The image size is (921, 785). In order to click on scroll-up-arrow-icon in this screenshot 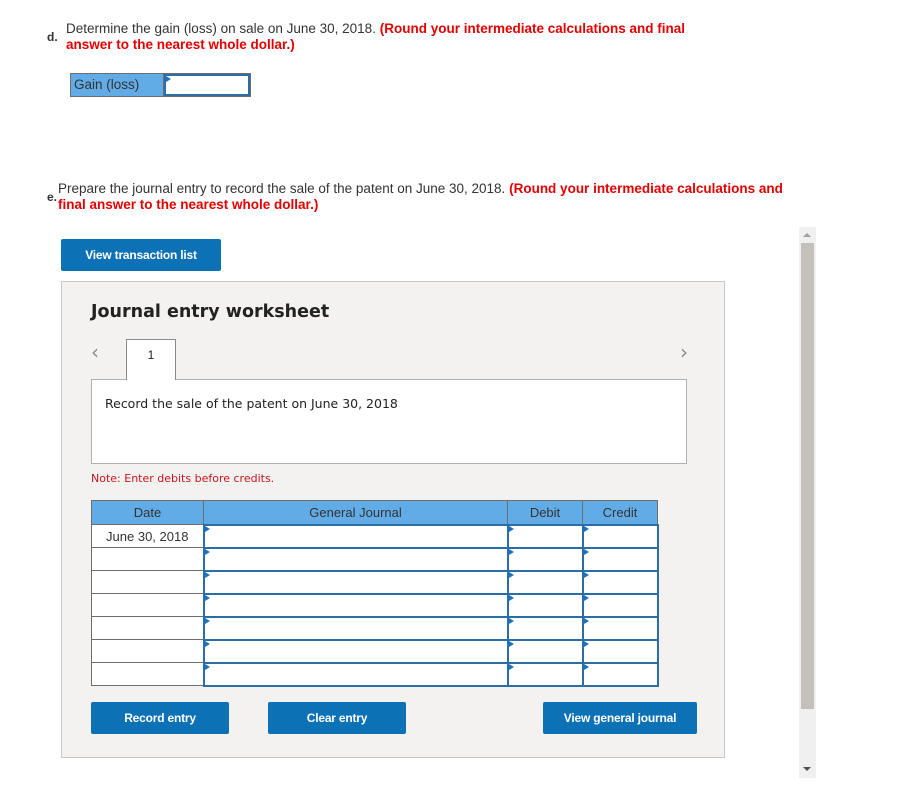, I will do `click(807, 235)`.